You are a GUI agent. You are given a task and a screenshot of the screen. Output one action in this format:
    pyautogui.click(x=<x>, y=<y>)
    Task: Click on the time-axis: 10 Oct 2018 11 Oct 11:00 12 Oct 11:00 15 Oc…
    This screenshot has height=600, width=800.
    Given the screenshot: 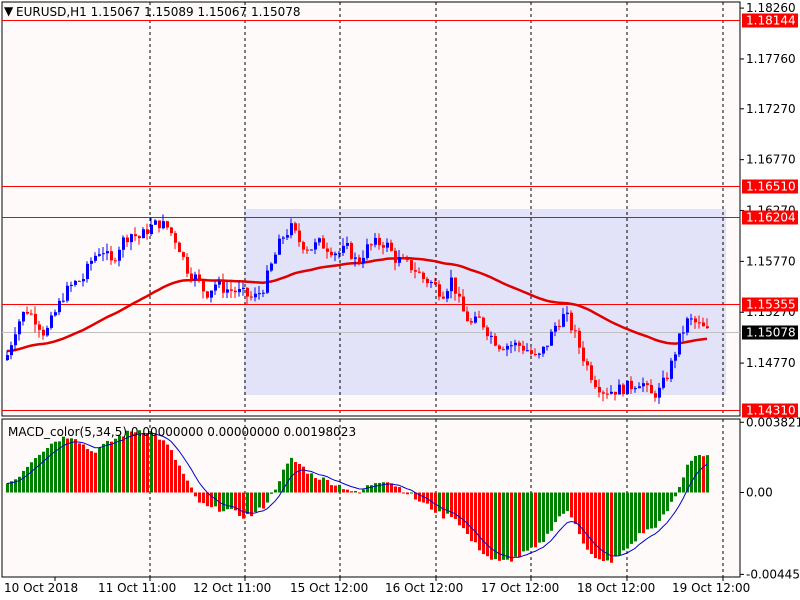 What is the action you would take?
    pyautogui.click(x=377, y=586)
    